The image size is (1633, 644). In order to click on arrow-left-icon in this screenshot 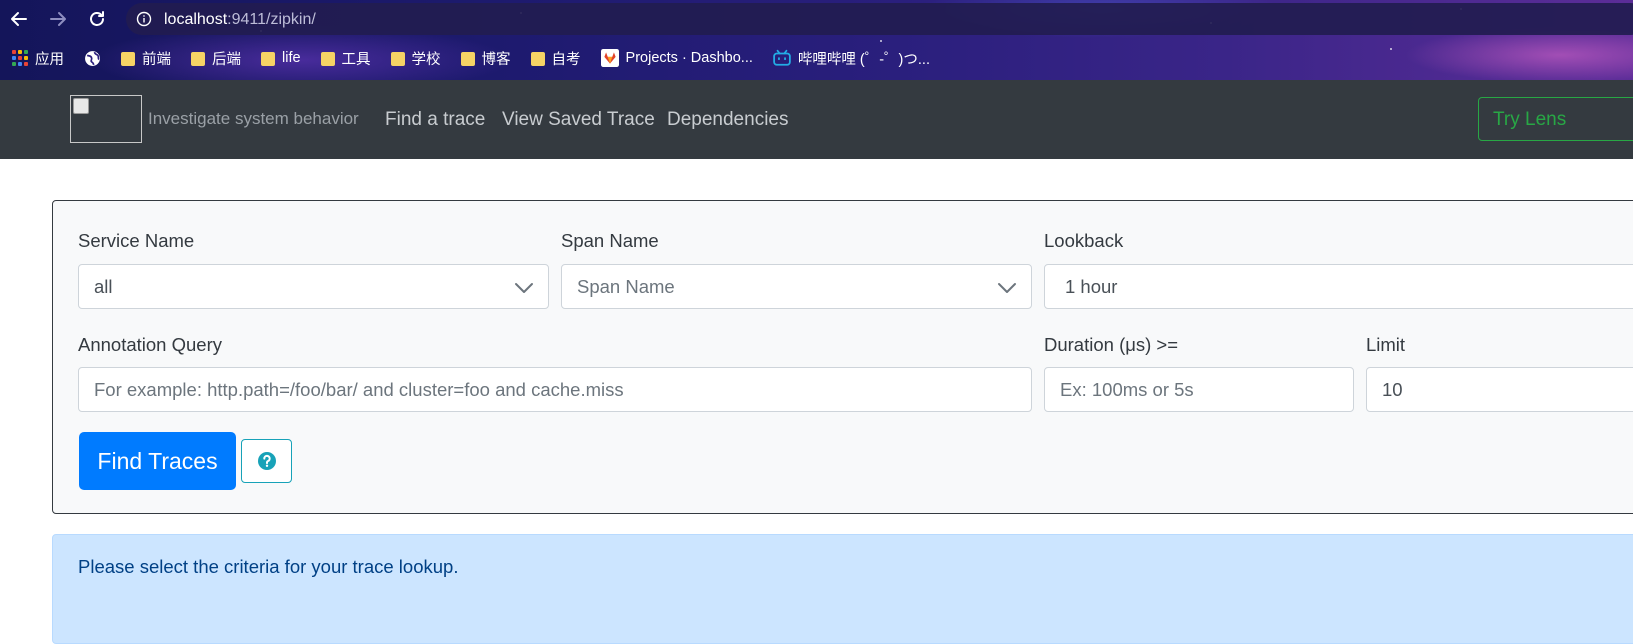, I will do `click(19, 19)`.